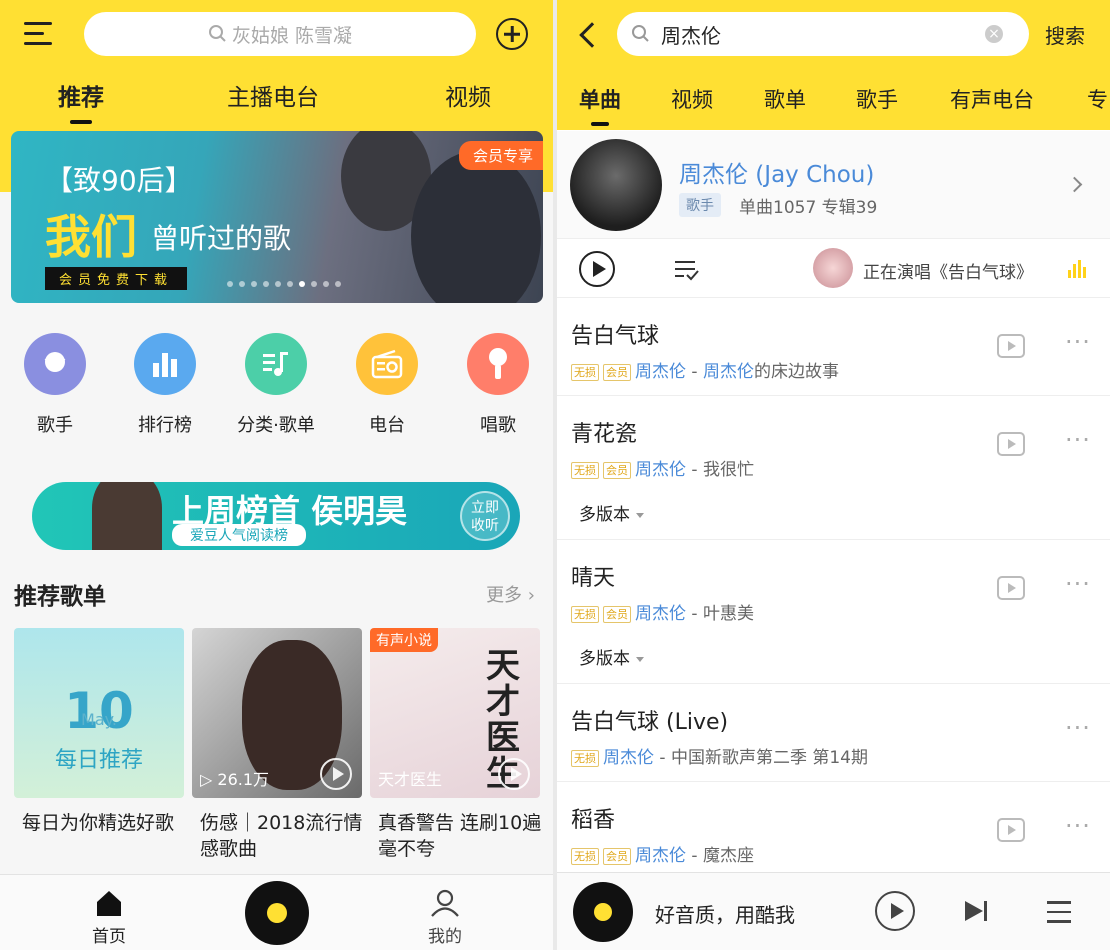  Describe the element at coordinates (833, 347) in the screenshot. I see `song-row: 告白气球 无损 会员 周杰伦 - 周杰伦的床边故事 ···` at that location.